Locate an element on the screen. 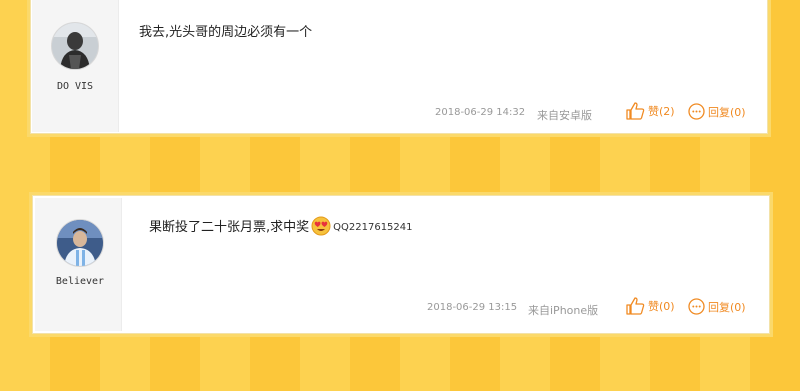 The width and height of the screenshot is (800, 391). username: DO VIS is located at coordinates (75, 86).